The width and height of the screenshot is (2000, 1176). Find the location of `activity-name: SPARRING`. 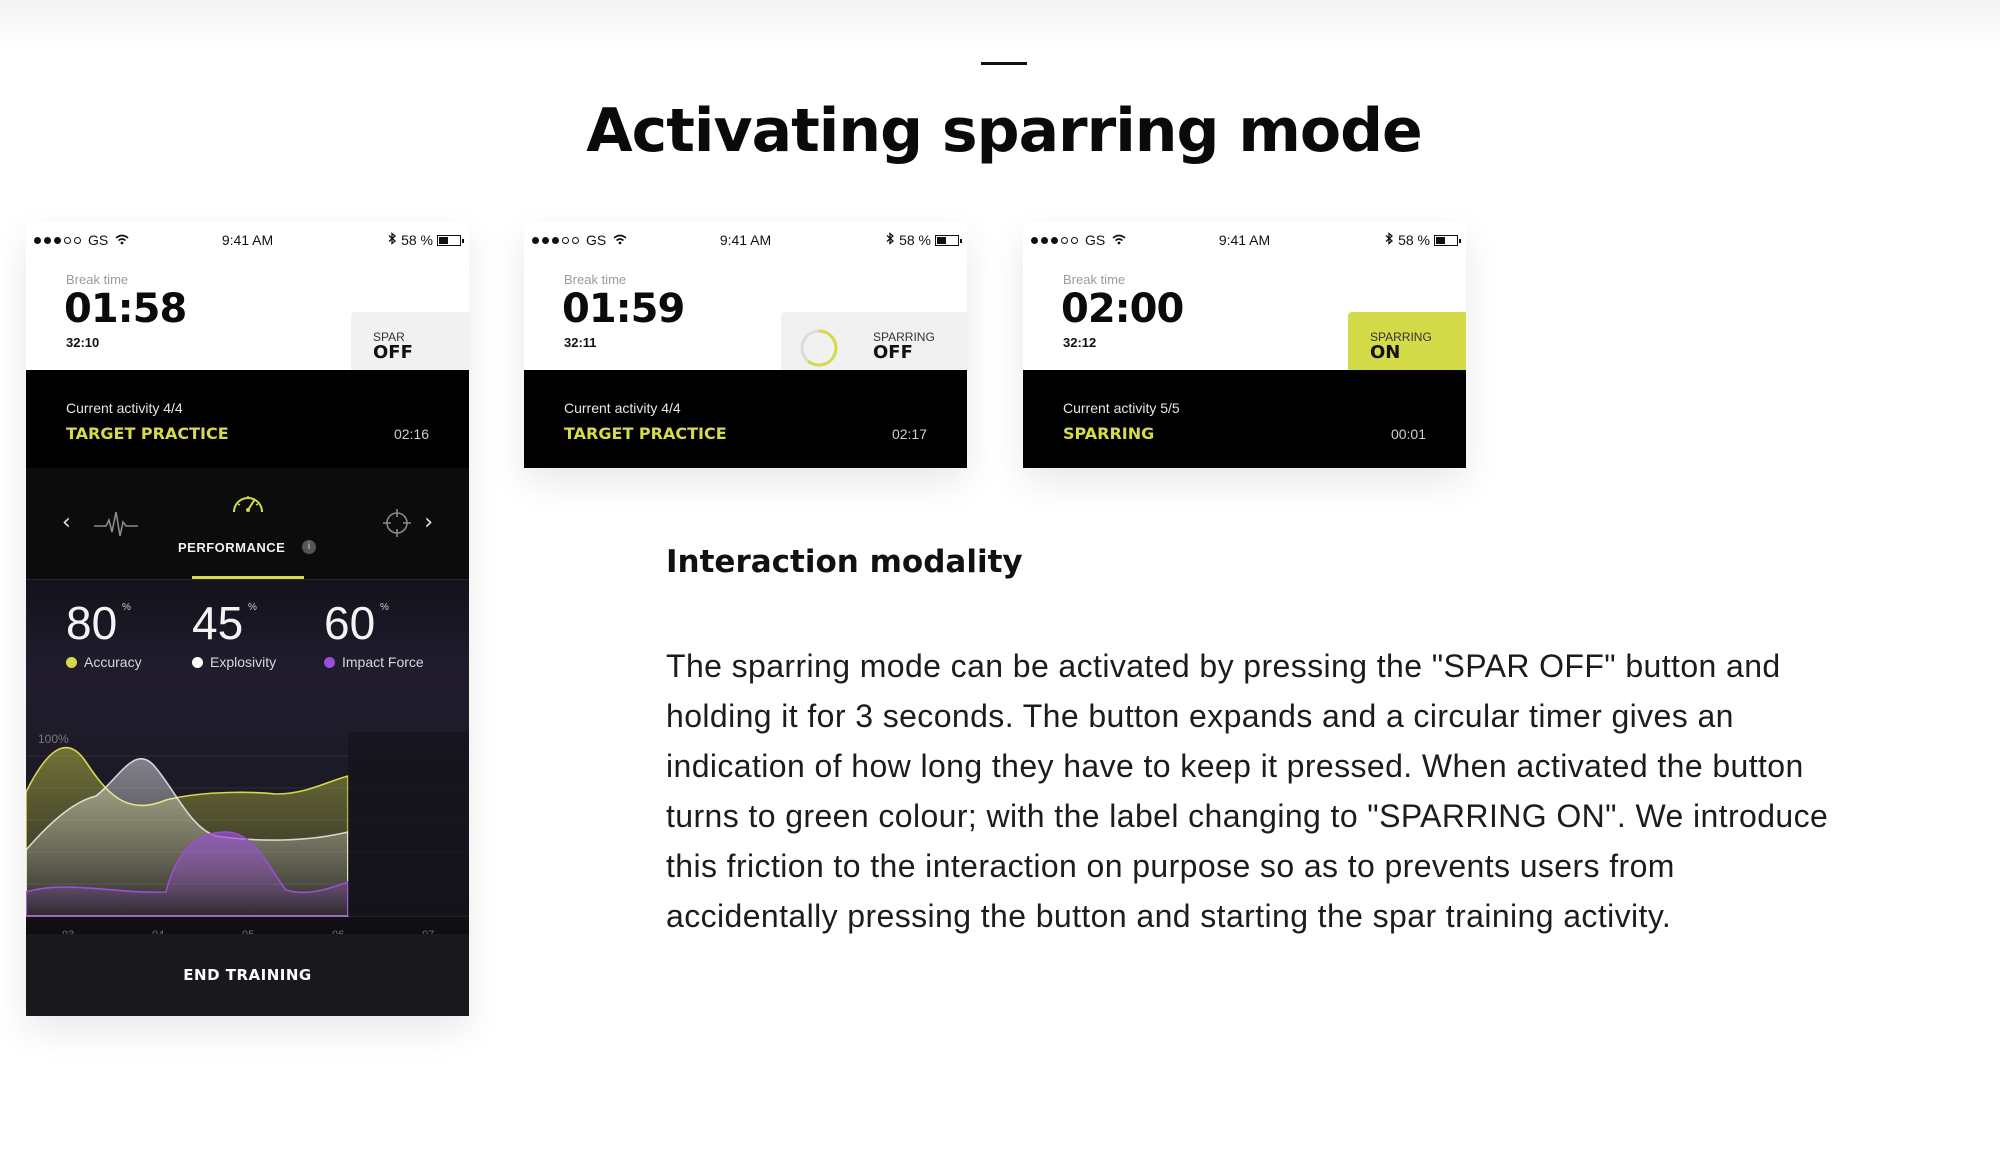

activity-name: SPARRING is located at coordinates (1109, 433).